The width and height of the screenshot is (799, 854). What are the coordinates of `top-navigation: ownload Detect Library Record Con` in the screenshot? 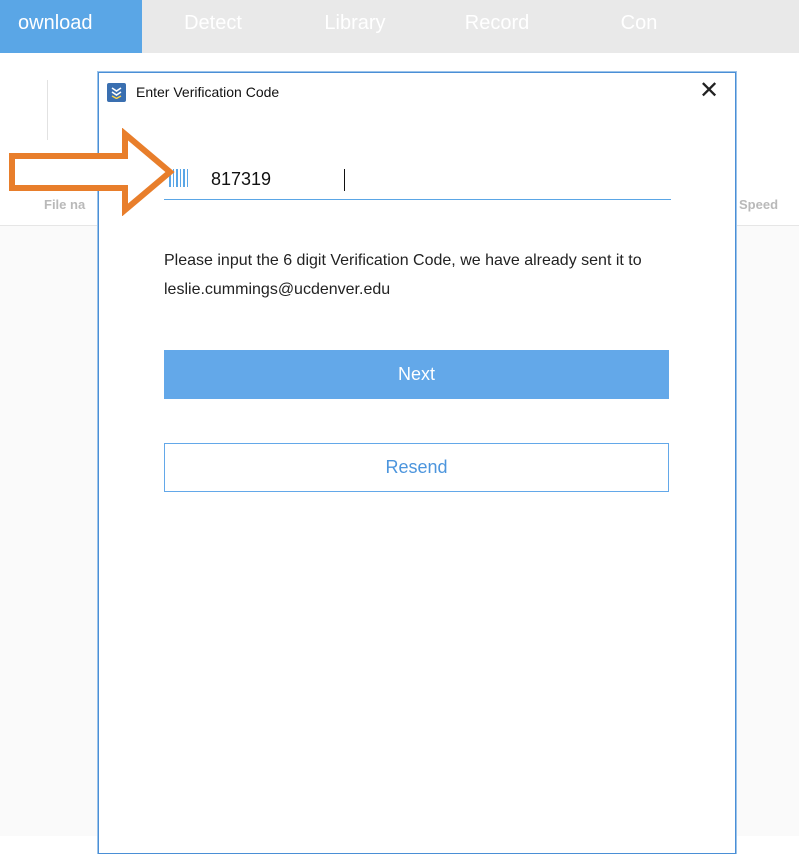 It's located at (399, 26).